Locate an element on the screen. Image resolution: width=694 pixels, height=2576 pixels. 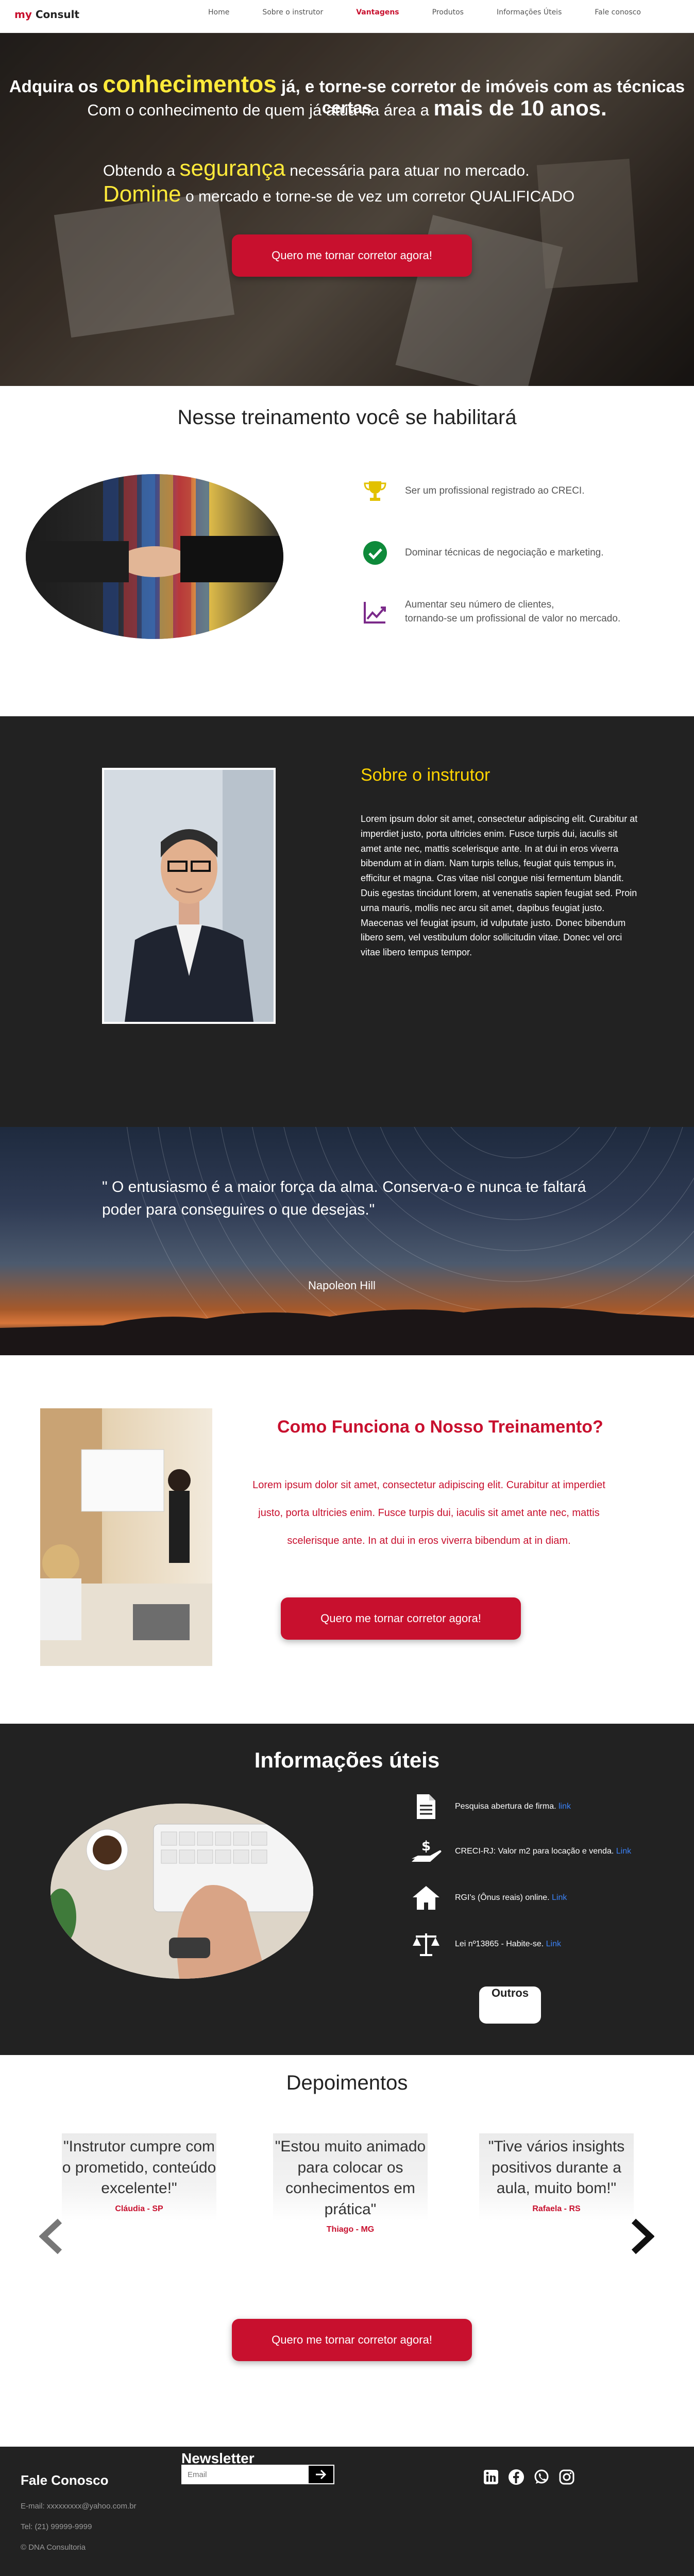
hero-highlight: Domine is located at coordinates (142, 194).